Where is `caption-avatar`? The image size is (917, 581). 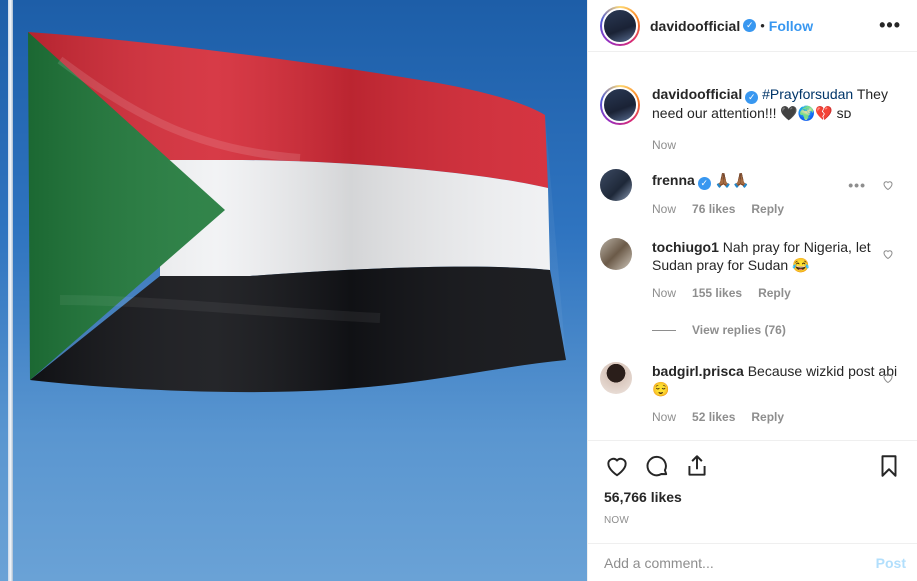
caption-avatar is located at coordinates (620, 105).